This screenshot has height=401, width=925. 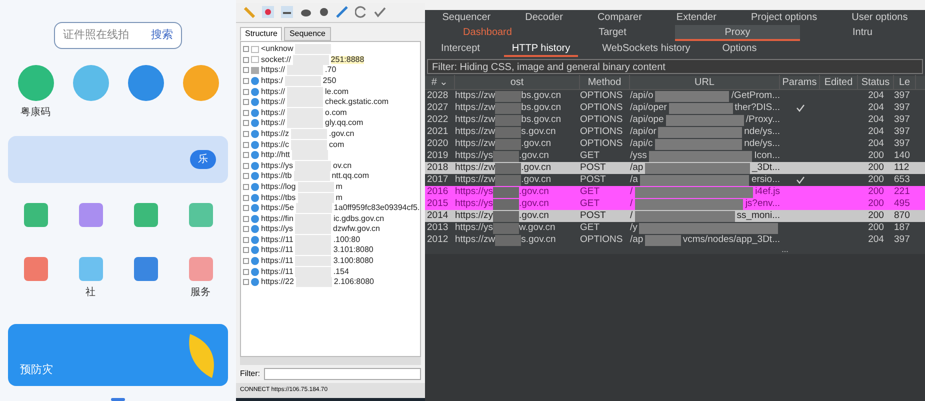 What do you see at coordinates (739, 49) in the screenshot?
I see `sub-tab: Options` at bounding box center [739, 49].